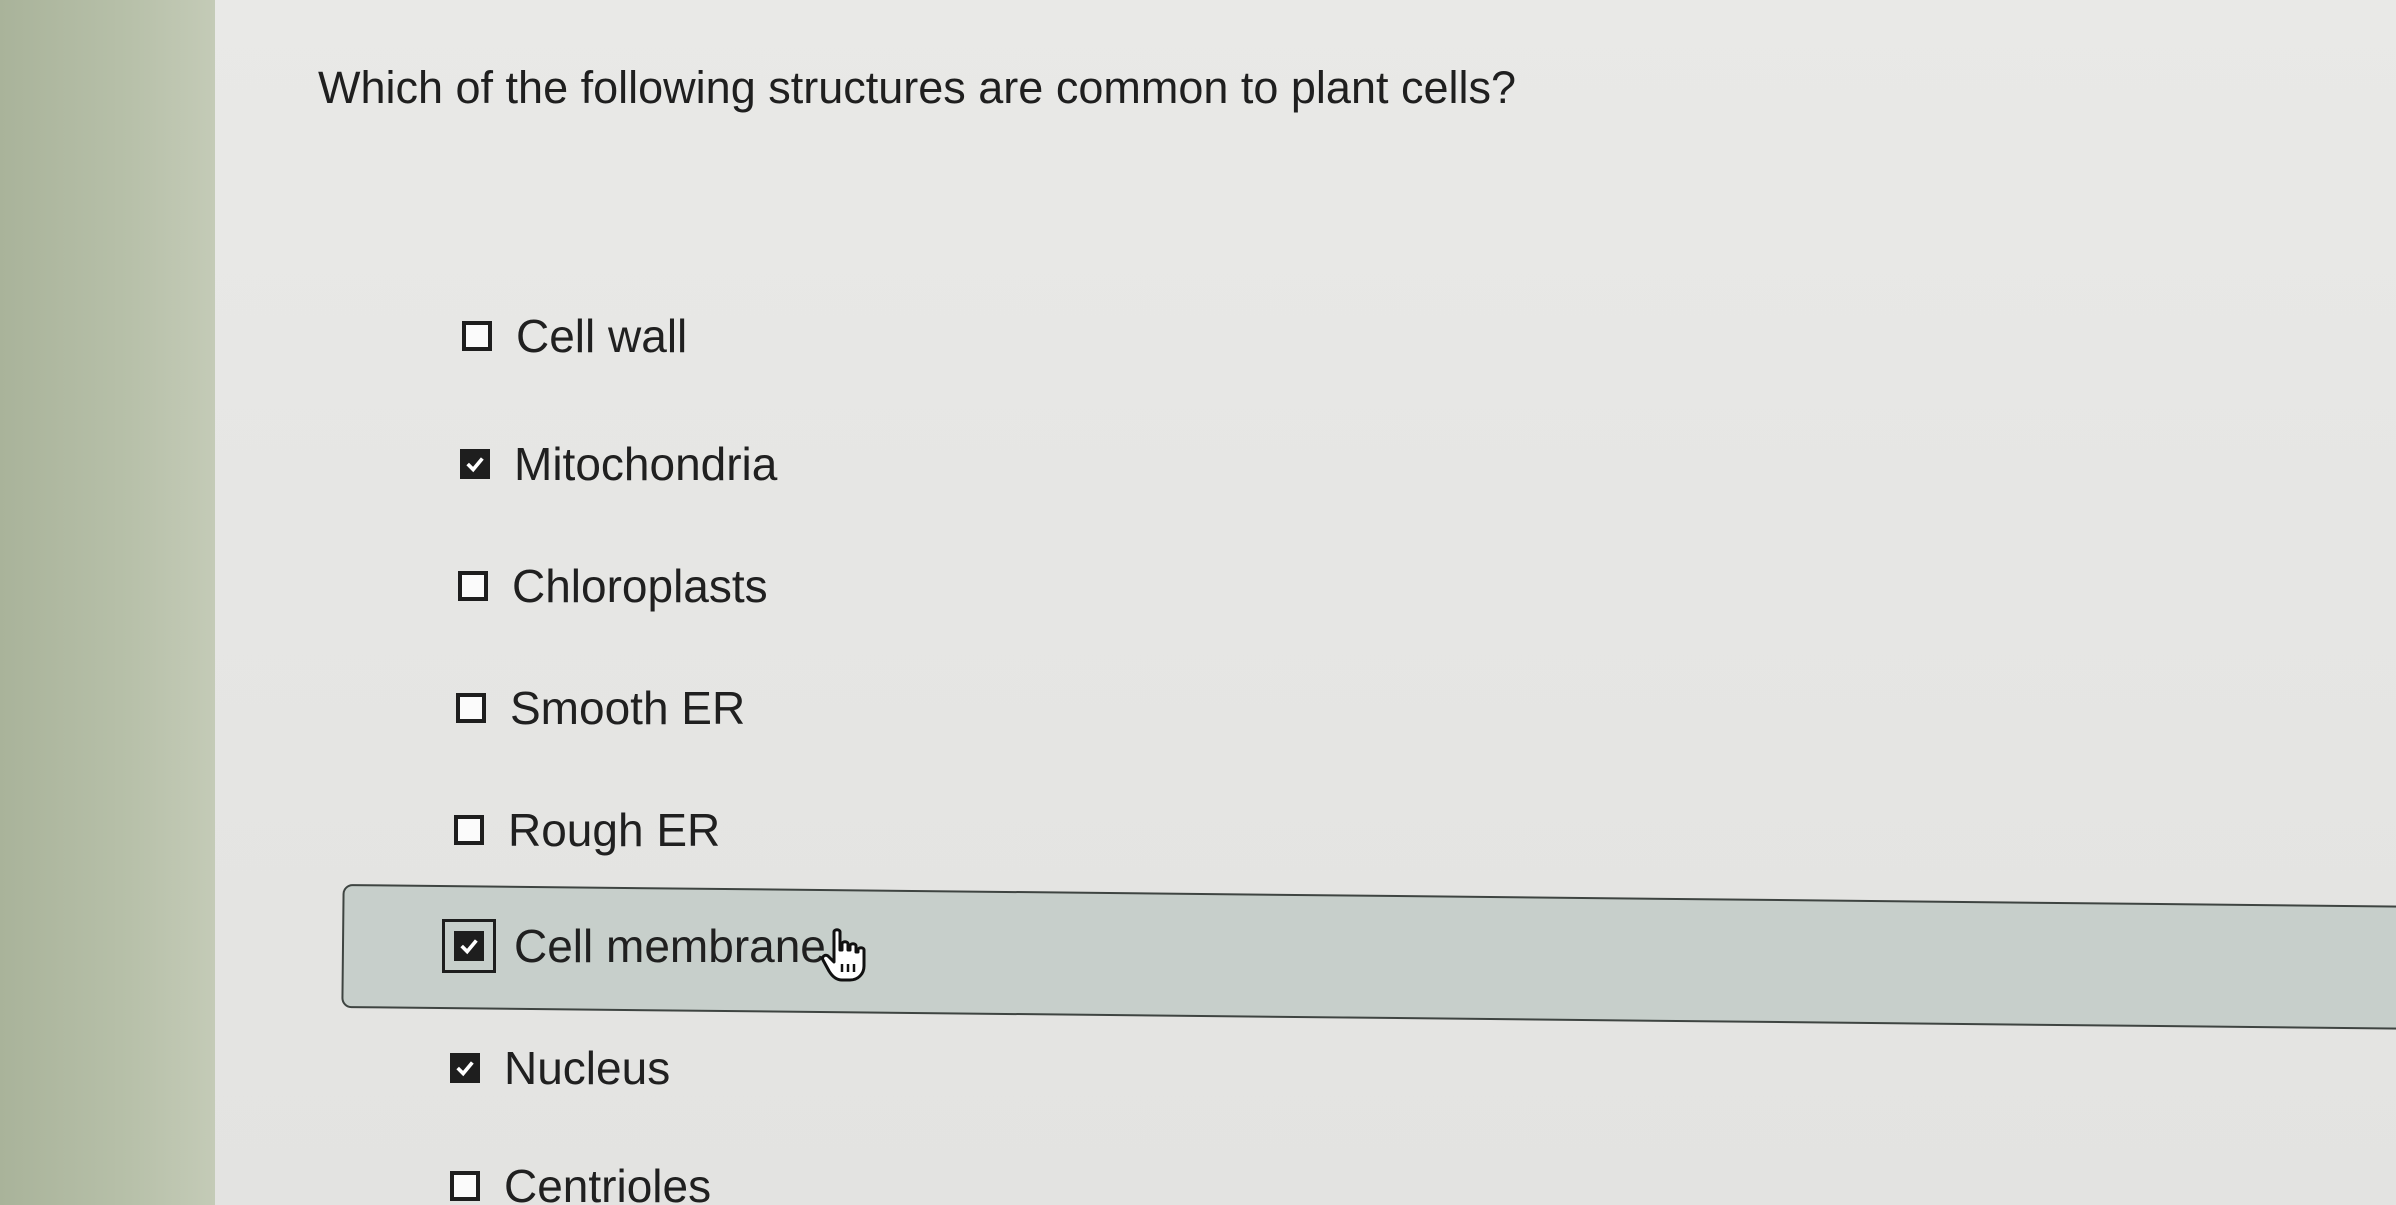 This screenshot has width=2396, height=1205. I want to click on option-nucleus: Nucleus, so click(560, 1068).